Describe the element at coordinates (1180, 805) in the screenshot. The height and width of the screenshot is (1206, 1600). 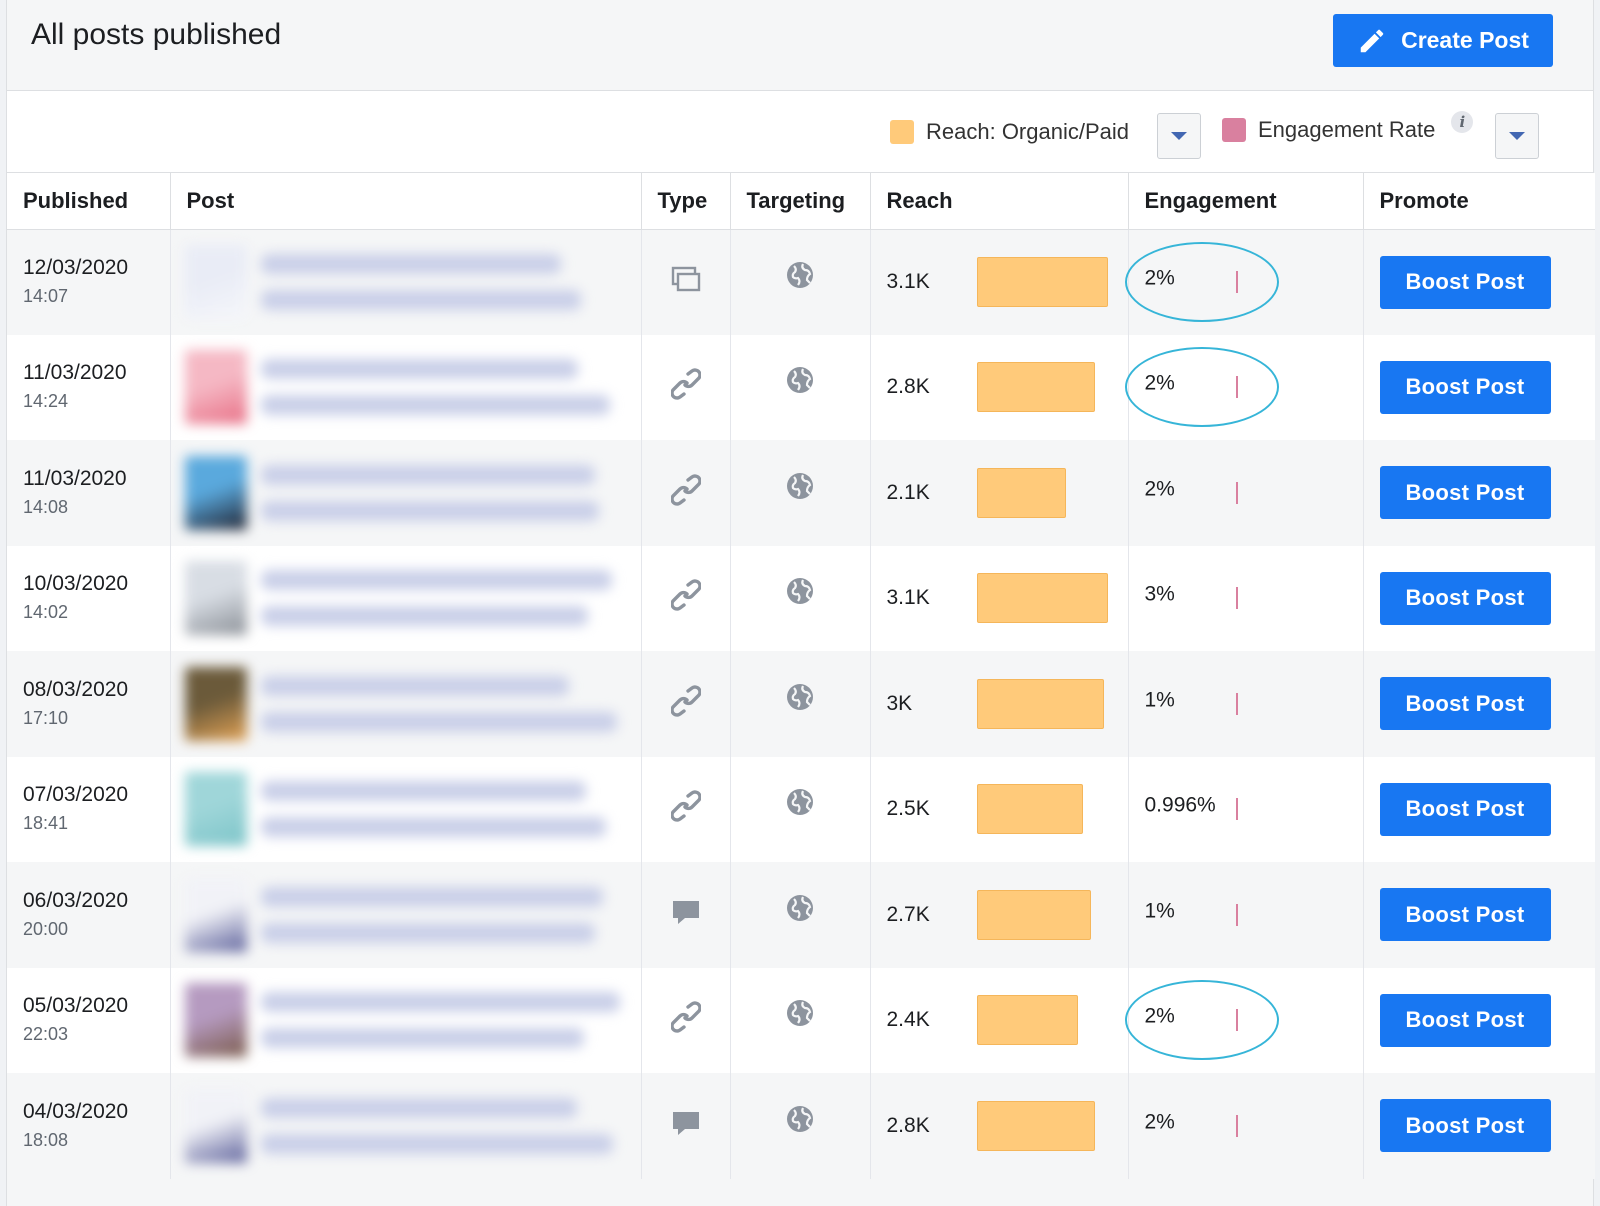
I see `engagement-value: 0.996%` at that location.